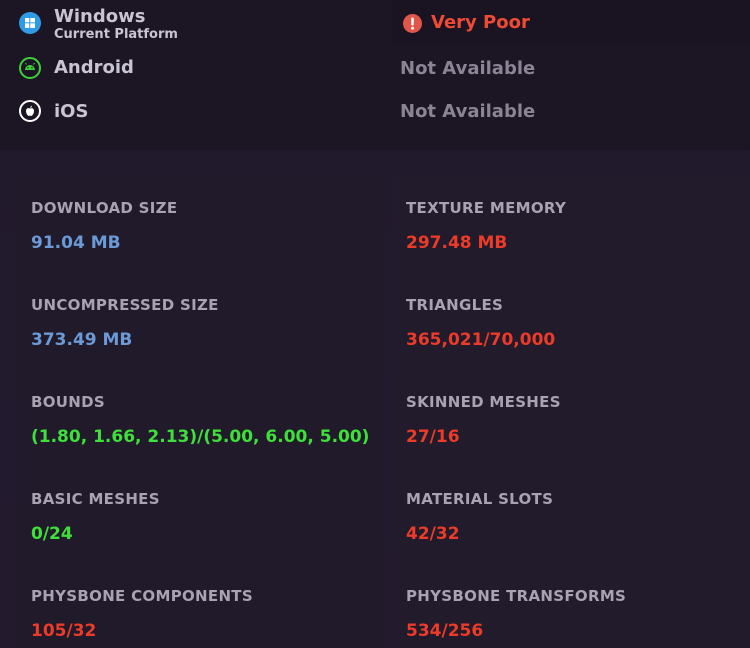  I want to click on performance-rating: Very Poor, so click(571, 22).